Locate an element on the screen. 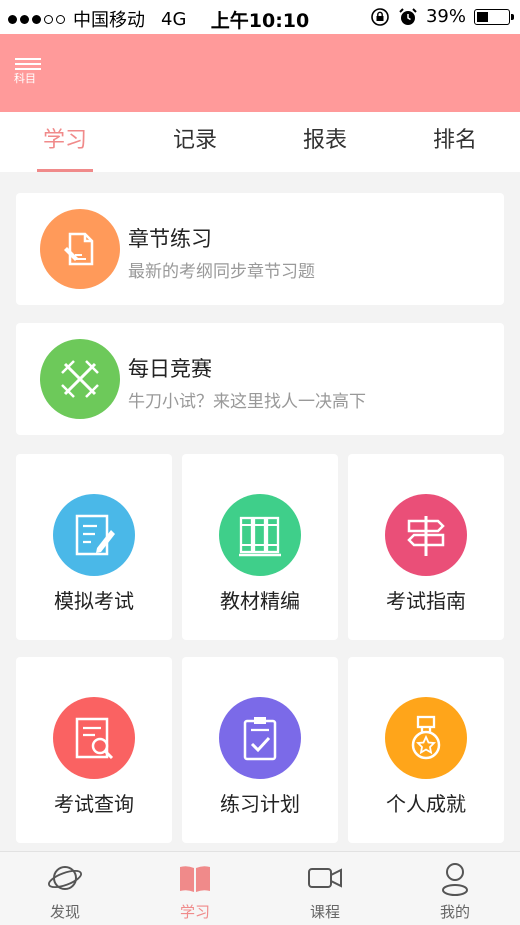 The width and height of the screenshot is (520, 925). app-header: 科目 is located at coordinates (260, 73).